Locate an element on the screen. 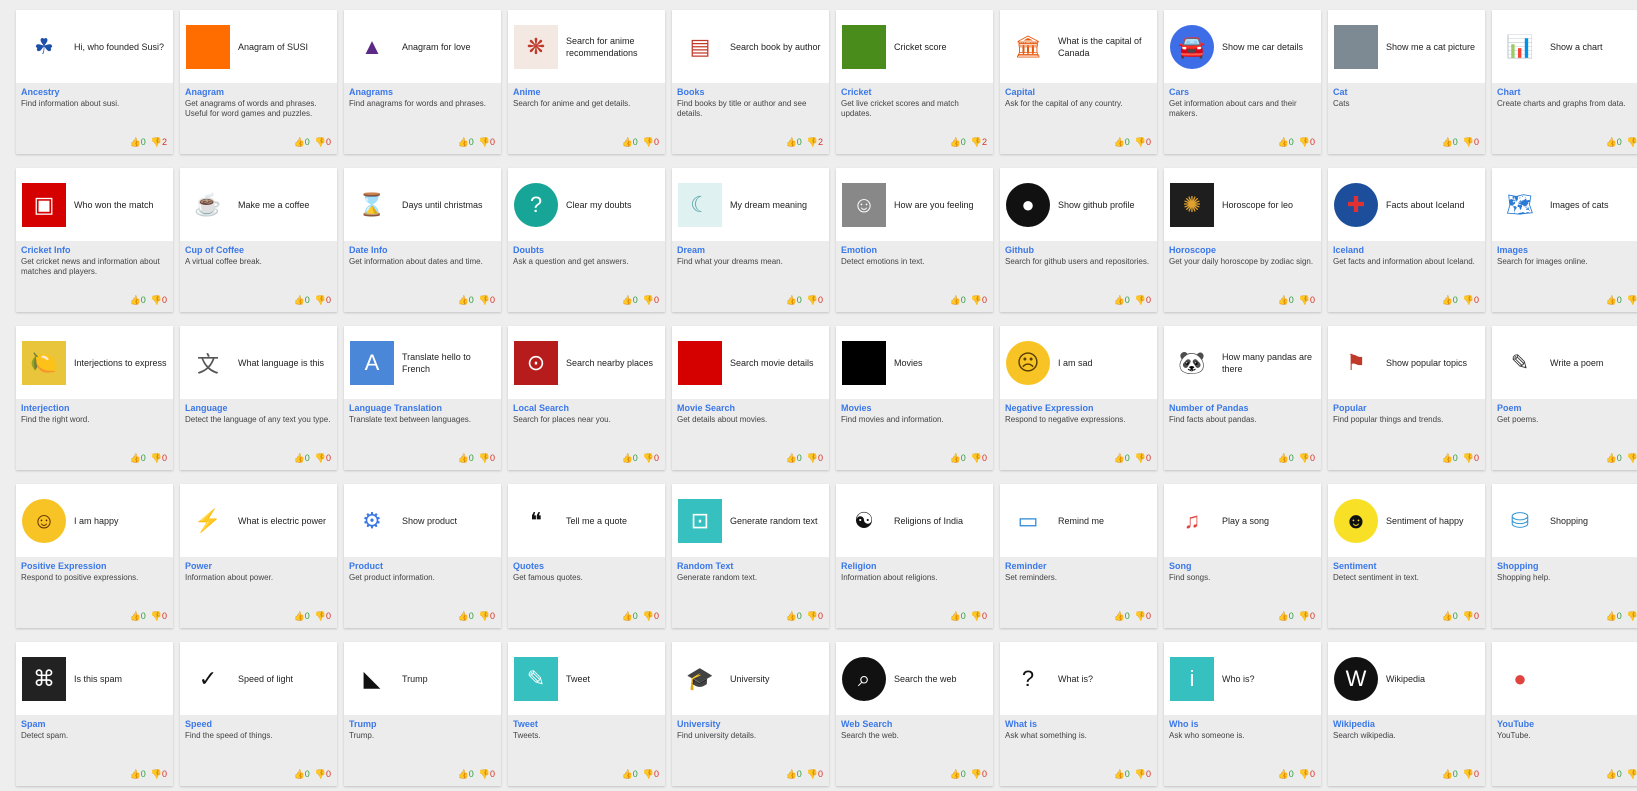 The height and width of the screenshot is (791, 1637). skill-name-link: Capital is located at coordinates (1078, 92).